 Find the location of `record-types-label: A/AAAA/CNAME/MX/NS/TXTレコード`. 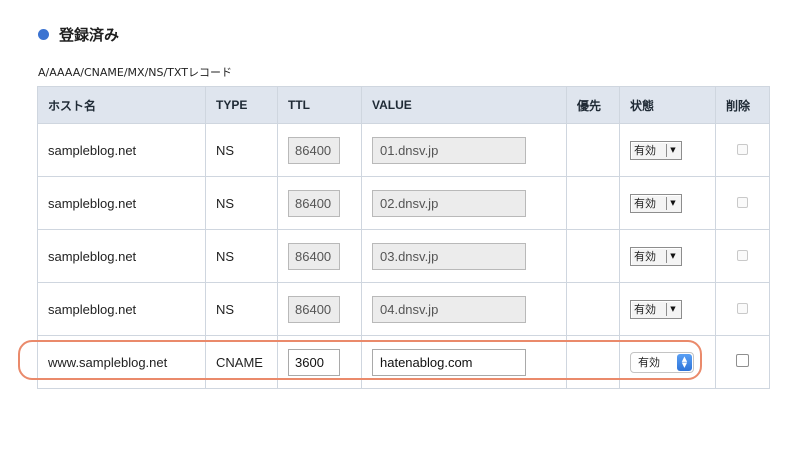

record-types-label: A/AAAA/CNAME/MX/NS/TXTレコード is located at coordinates (135, 72).